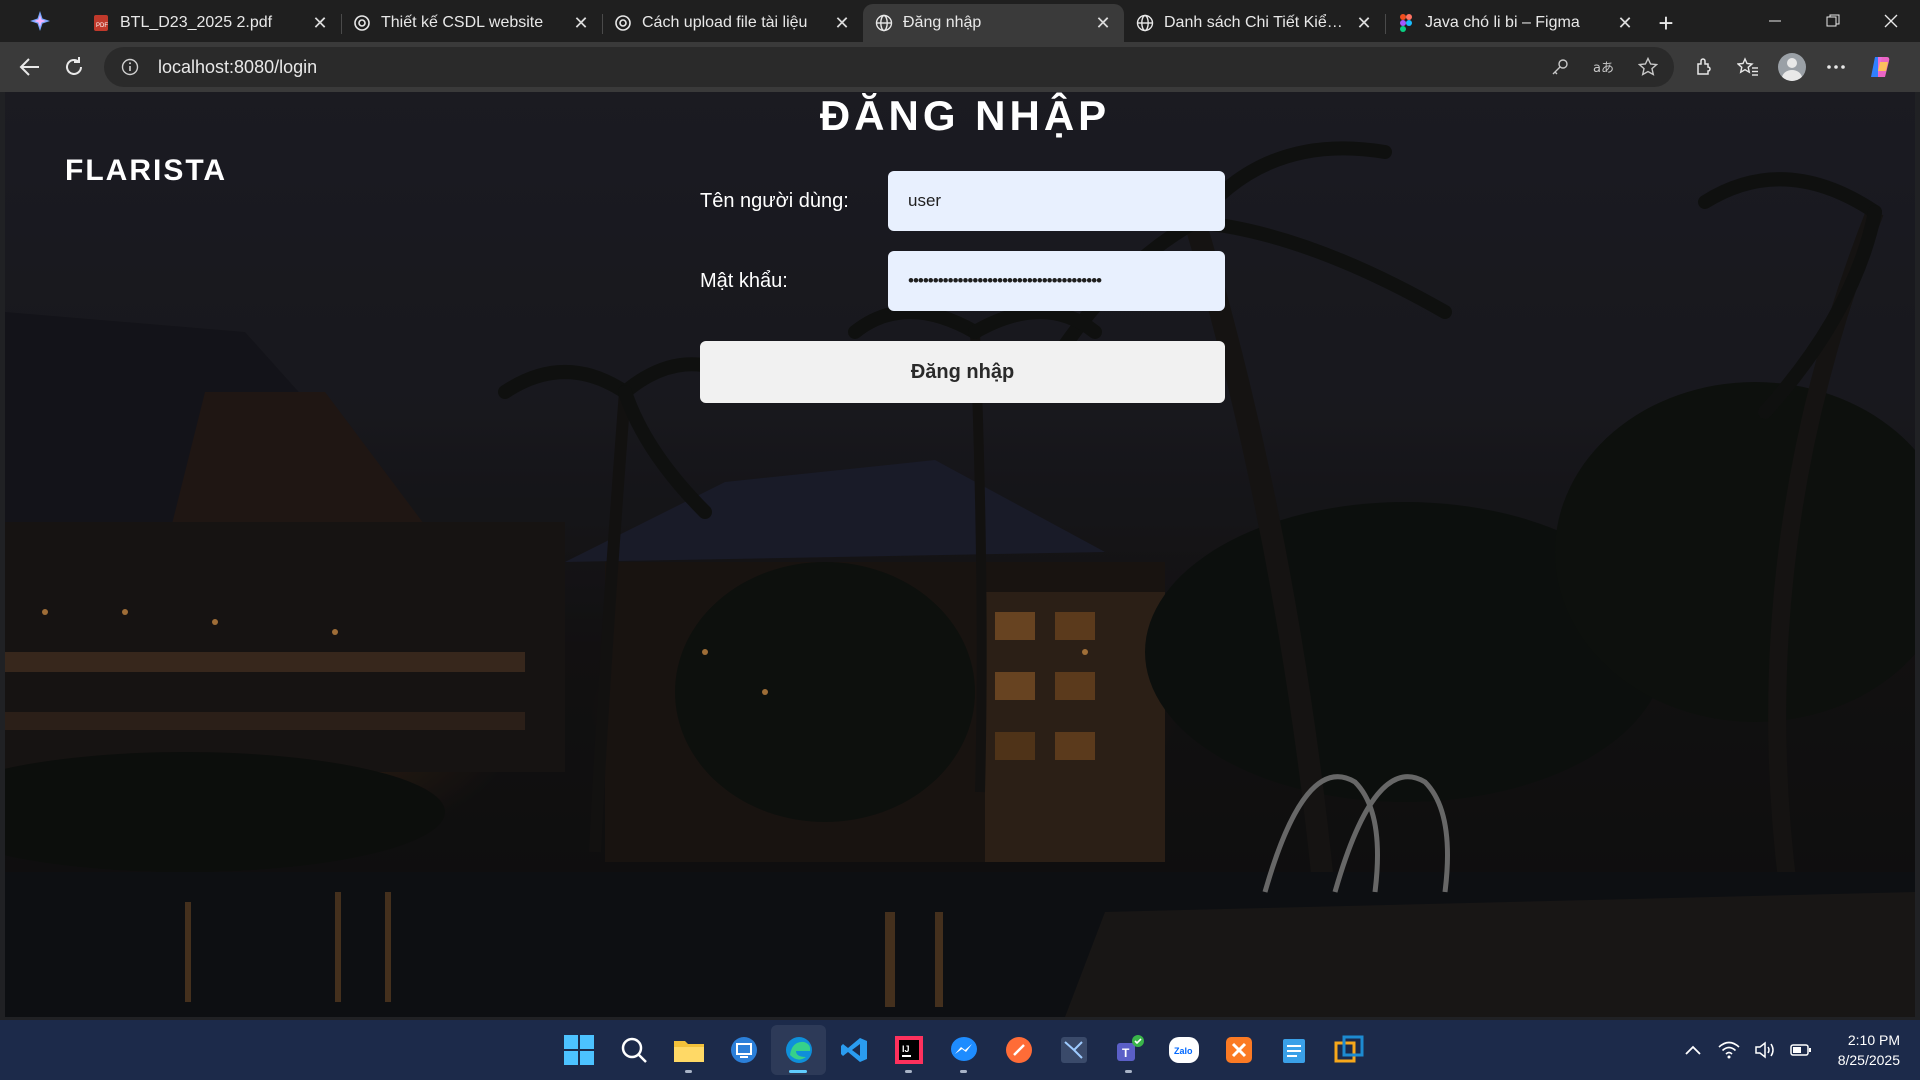 The image size is (1920, 1080). I want to click on profile-avatar, so click(1792, 67).